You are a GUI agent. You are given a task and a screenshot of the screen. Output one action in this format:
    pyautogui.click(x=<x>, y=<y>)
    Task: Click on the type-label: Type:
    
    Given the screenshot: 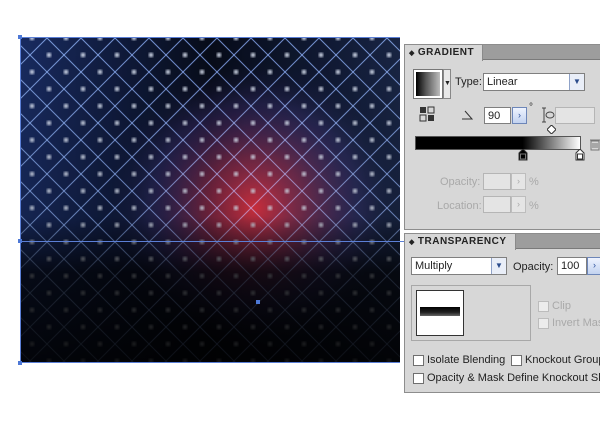 What is the action you would take?
    pyautogui.click(x=468, y=82)
    